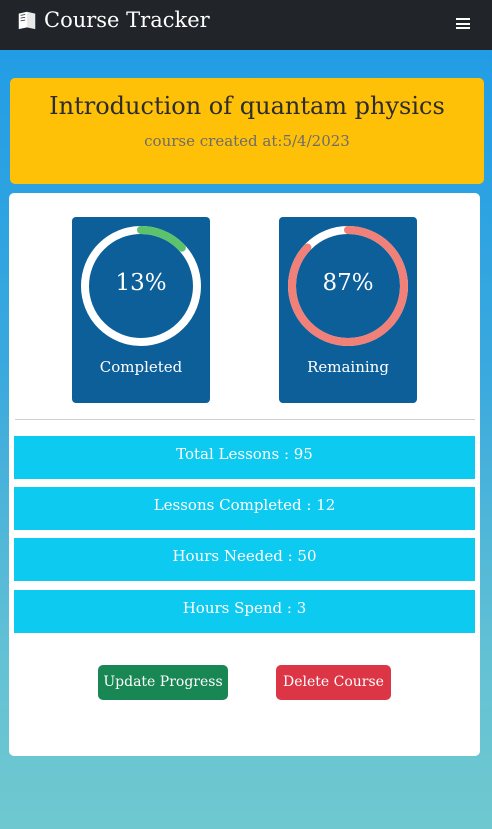 Image resolution: width=492 pixels, height=829 pixels. What do you see at coordinates (246, 25) in the screenshot?
I see `navbar: Course Tracker` at bounding box center [246, 25].